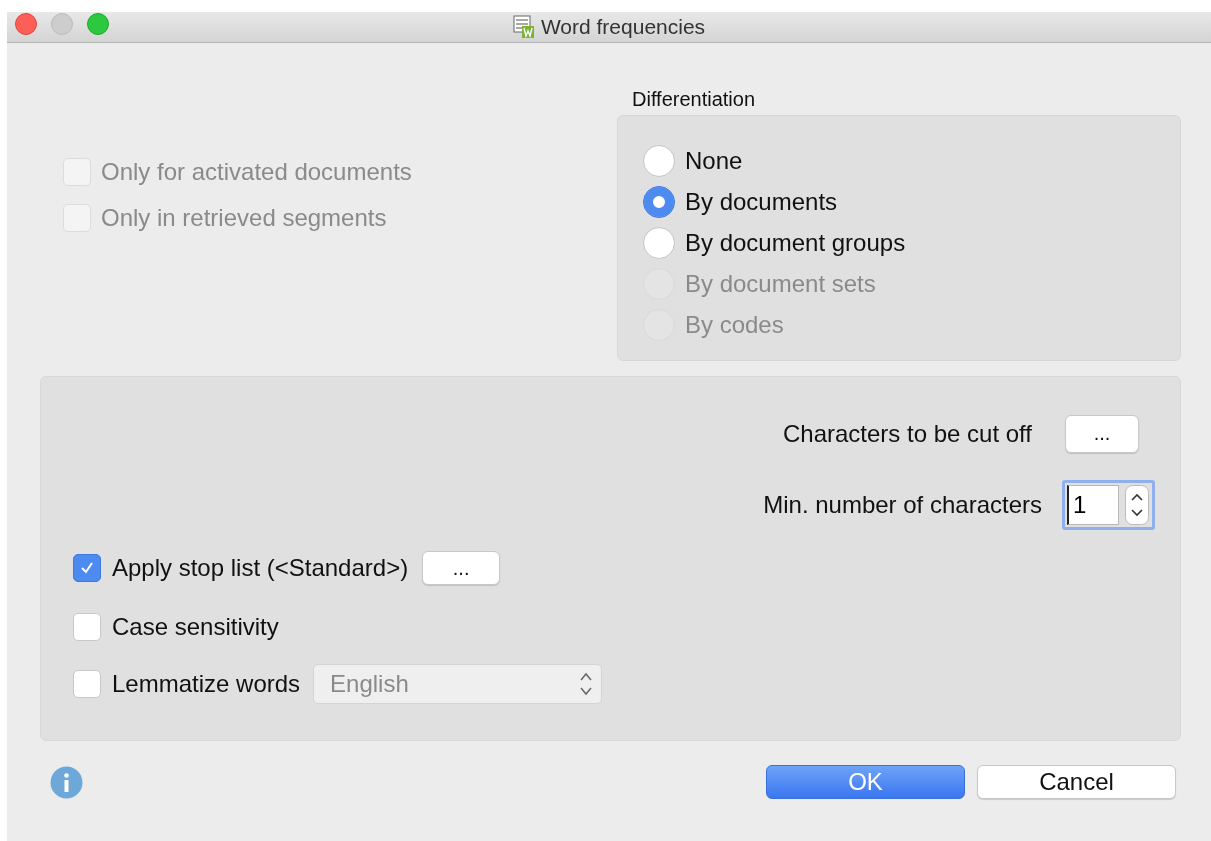 The image size is (1211, 841). Describe the element at coordinates (195, 627) in the screenshot. I see `checkbox-label: Case sensitivity` at that location.